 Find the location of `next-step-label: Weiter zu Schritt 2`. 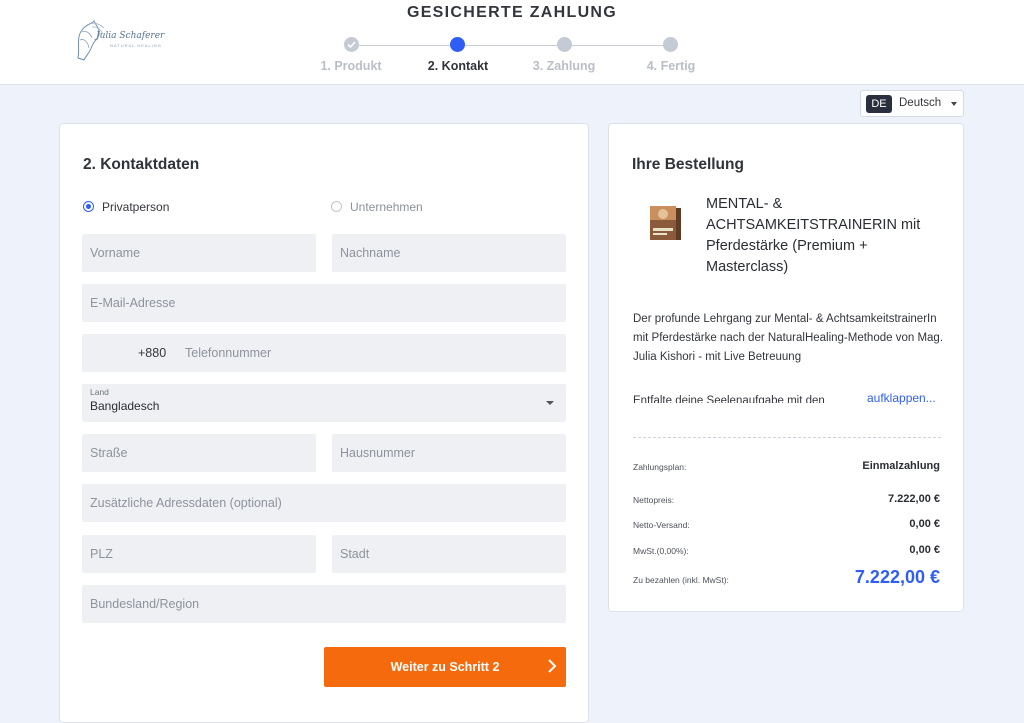

next-step-label: Weiter zu Schritt 2 is located at coordinates (445, 667).